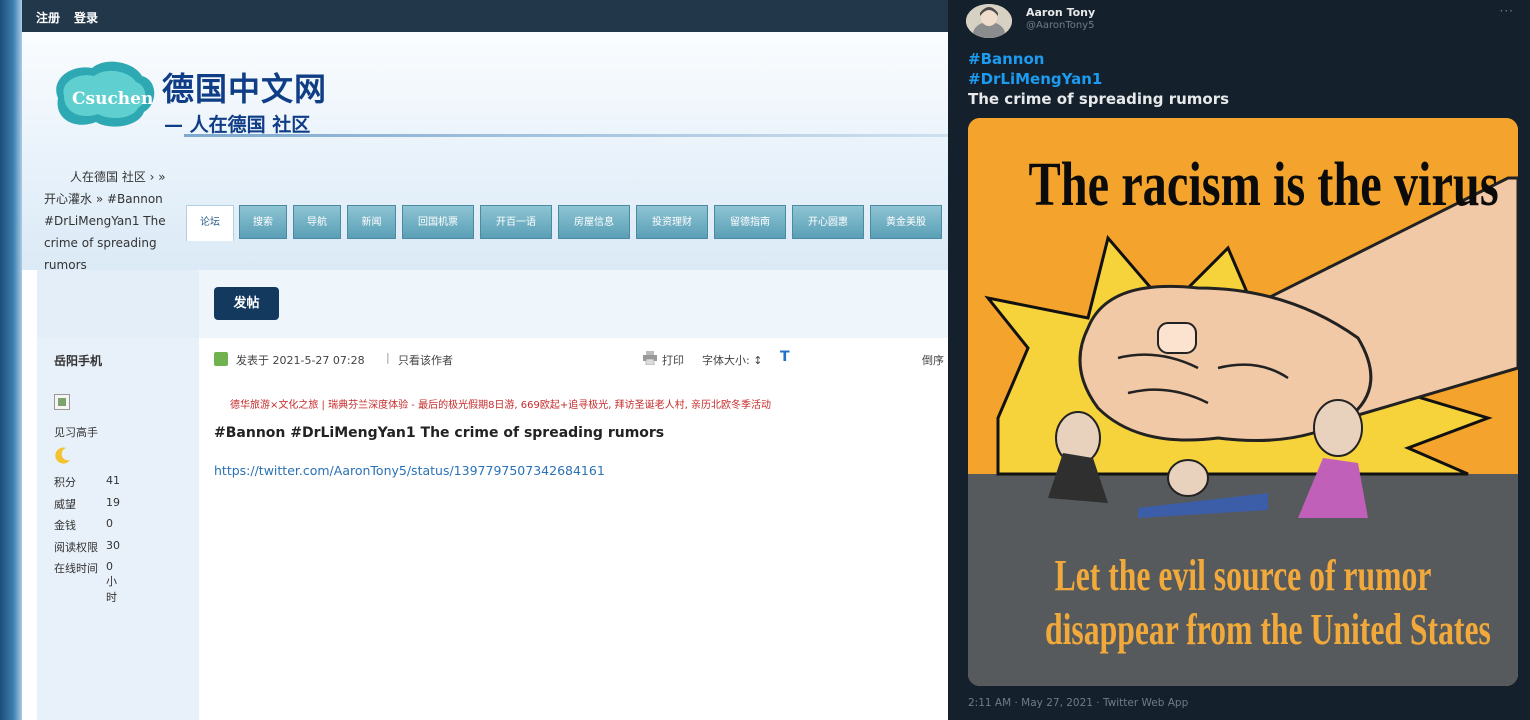 This screenshot has width=1530, height=720. I want to click on user-group: 见习高手, so click(76, 432).